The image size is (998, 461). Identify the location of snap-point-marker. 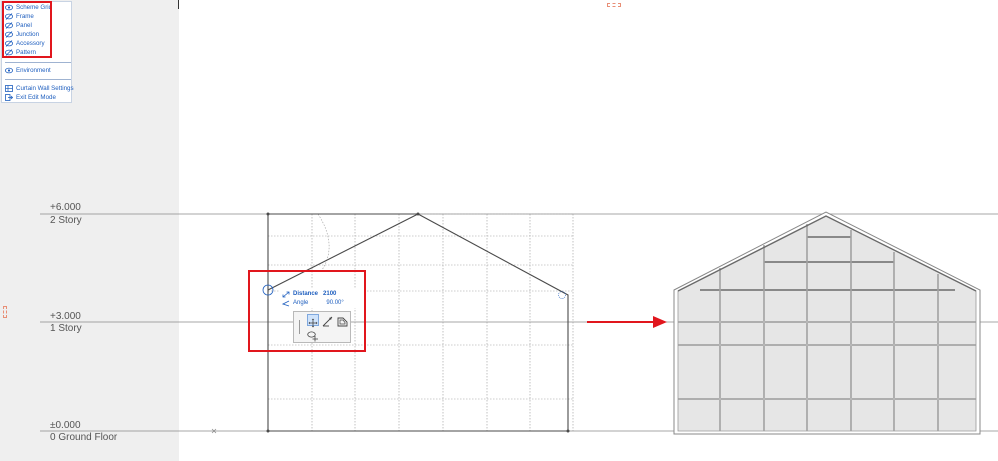
(562, 295).